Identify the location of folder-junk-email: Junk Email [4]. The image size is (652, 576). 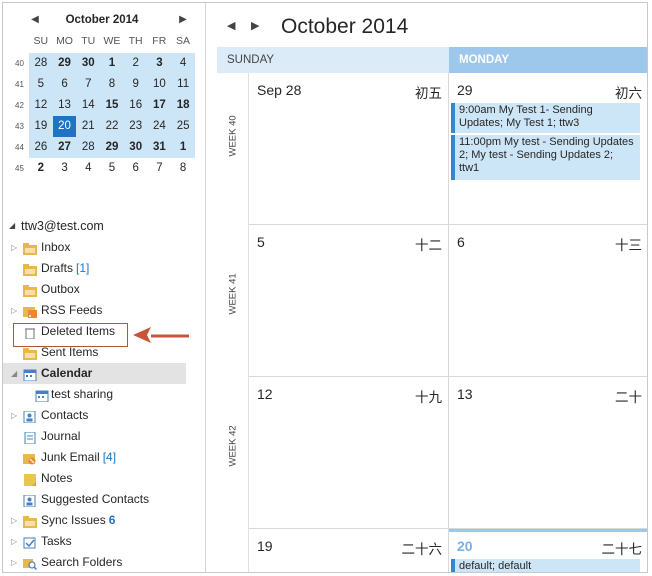
(104, 457).